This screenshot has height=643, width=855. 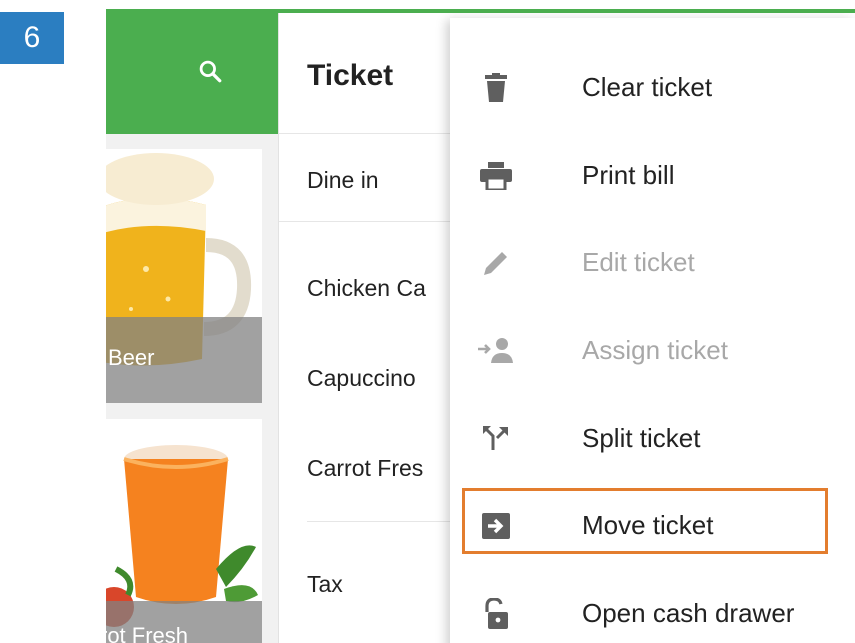 I want to click on menu-item-open-cash-drawer: Open cash drawer, so click(x=652, y=606).